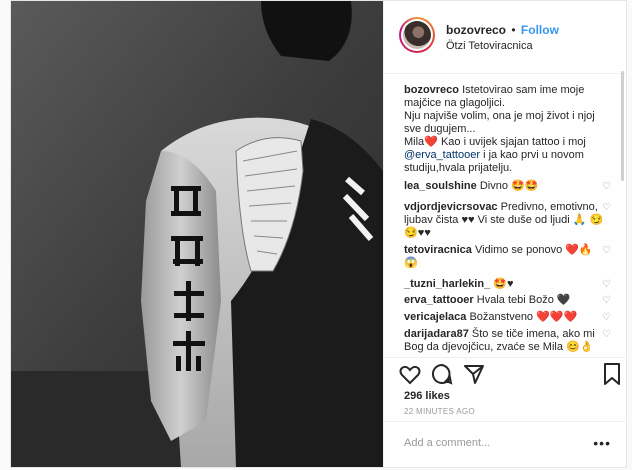 This screenshot has height=470, width=632. Describe the element at coordinates (476, 30) in the screenshot. I see `header-username: bozovreco` at that location.